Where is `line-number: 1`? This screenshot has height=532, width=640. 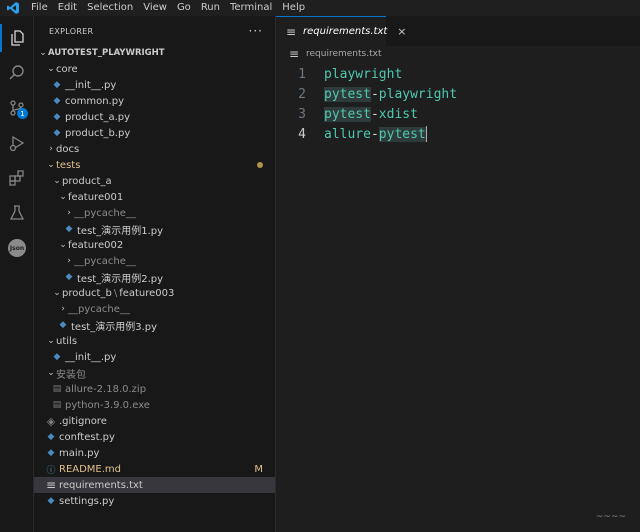
line-number: 1 is located at coordinates (302, 74).